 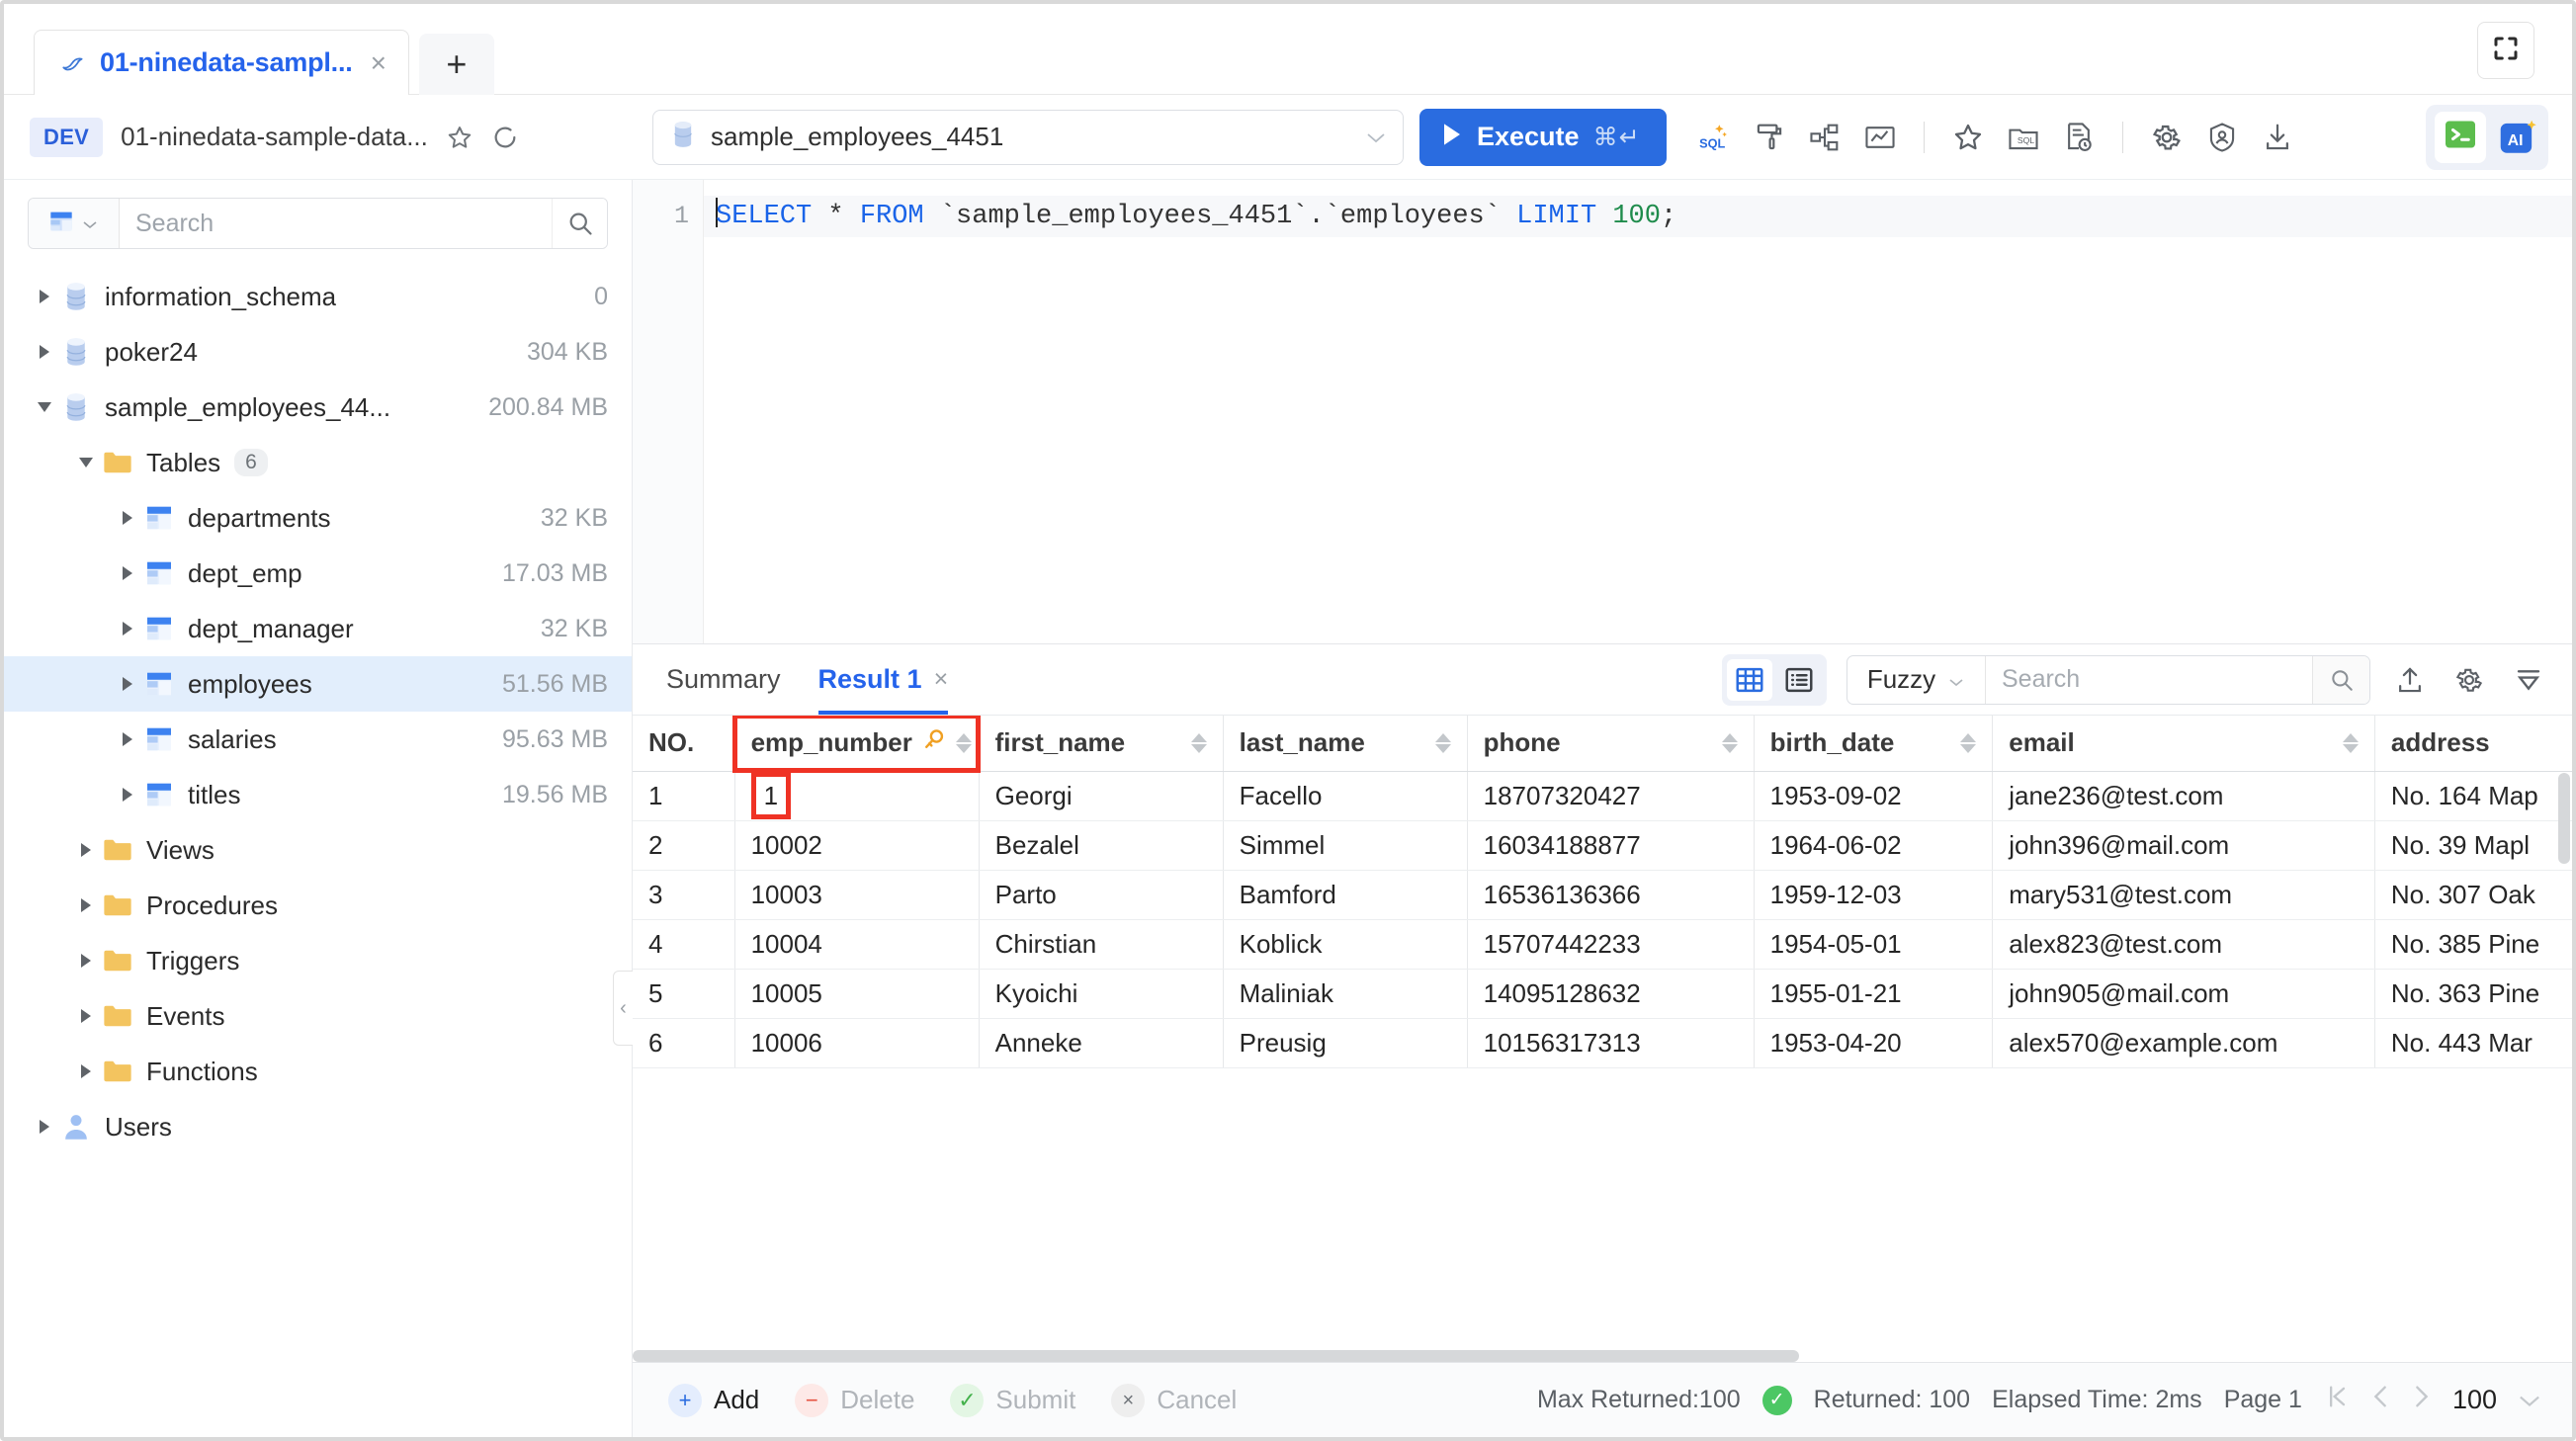 I want to click on tree-item-triggers: Triggers, so click(x=318, y=960).